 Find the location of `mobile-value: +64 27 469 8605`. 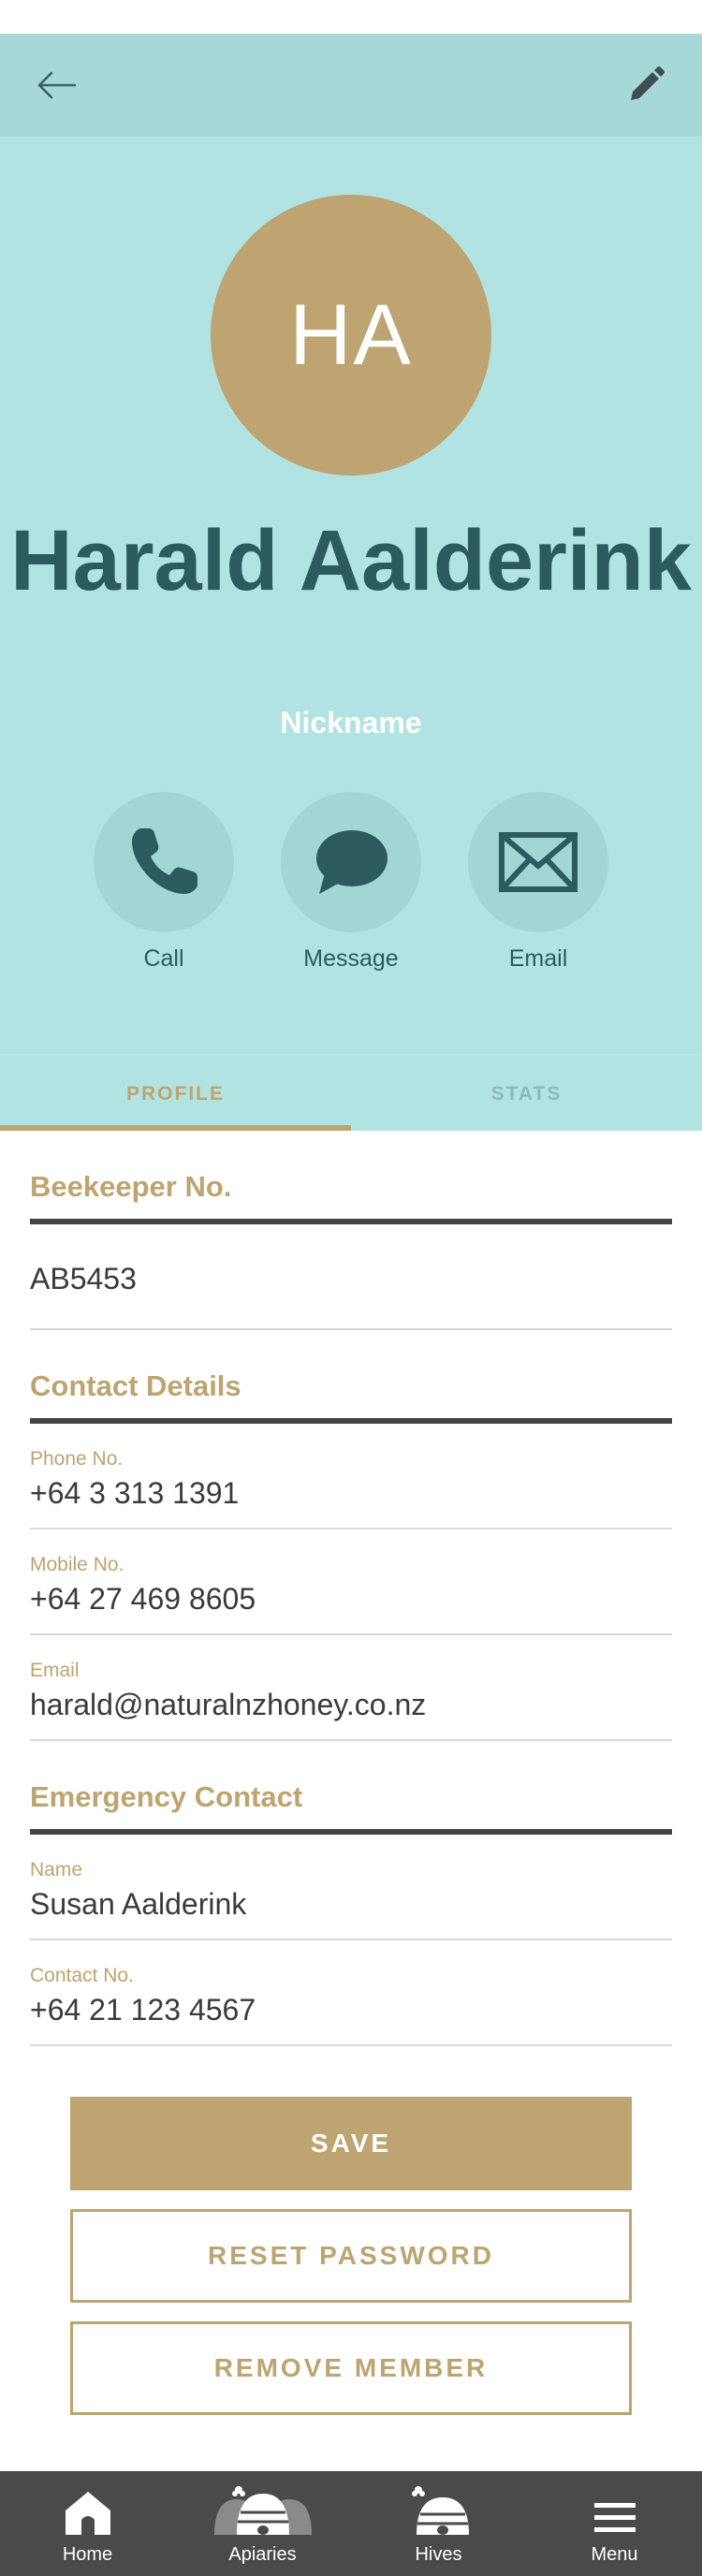

mobile-value: +64 27 469 8605 is located at coordinates (143, 1599).